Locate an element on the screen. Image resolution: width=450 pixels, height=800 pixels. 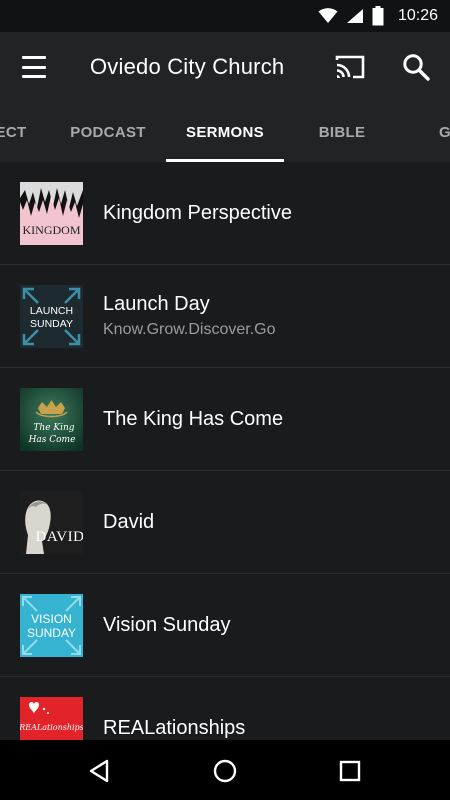
hamburger-menu-icon is located at coordinates (34, 67).